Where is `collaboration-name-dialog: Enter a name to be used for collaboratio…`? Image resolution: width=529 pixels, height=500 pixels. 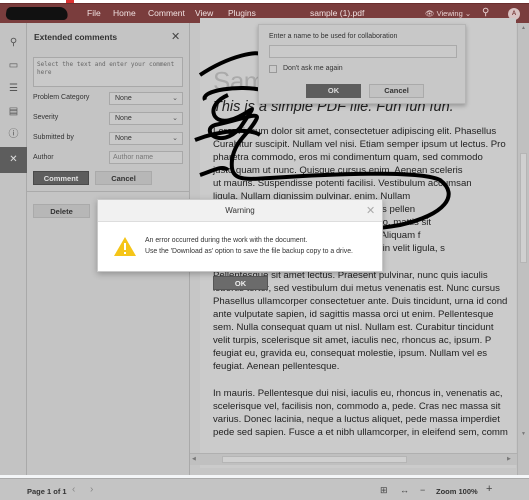 collaboration-name-dialog: Enter a name to be used for collaboratio… is located at coordinates (362, 64).